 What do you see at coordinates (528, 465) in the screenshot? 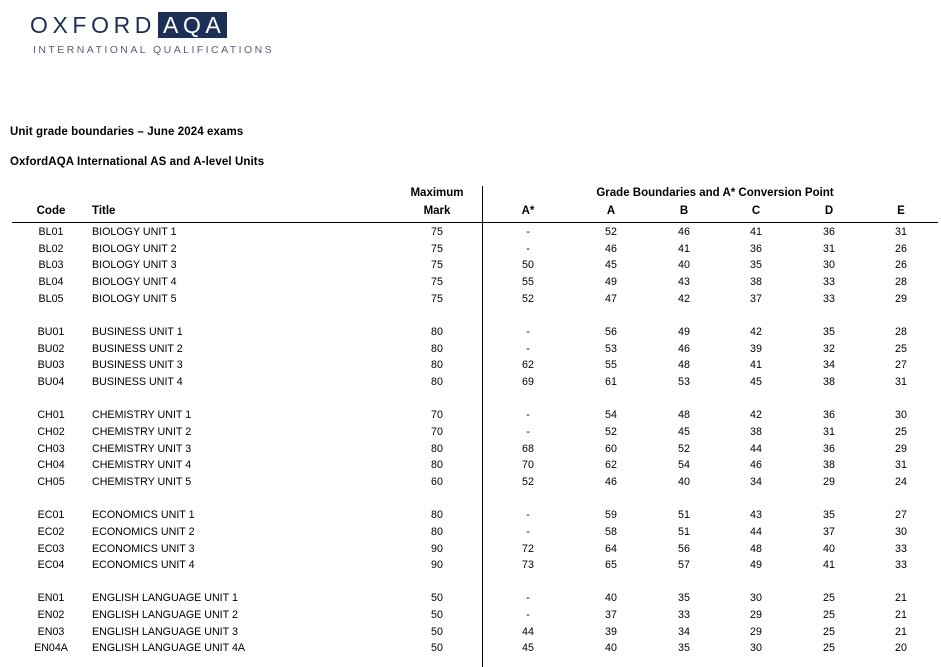
I see `cell-grade-astar: 70` at bounding box center [528, 465].